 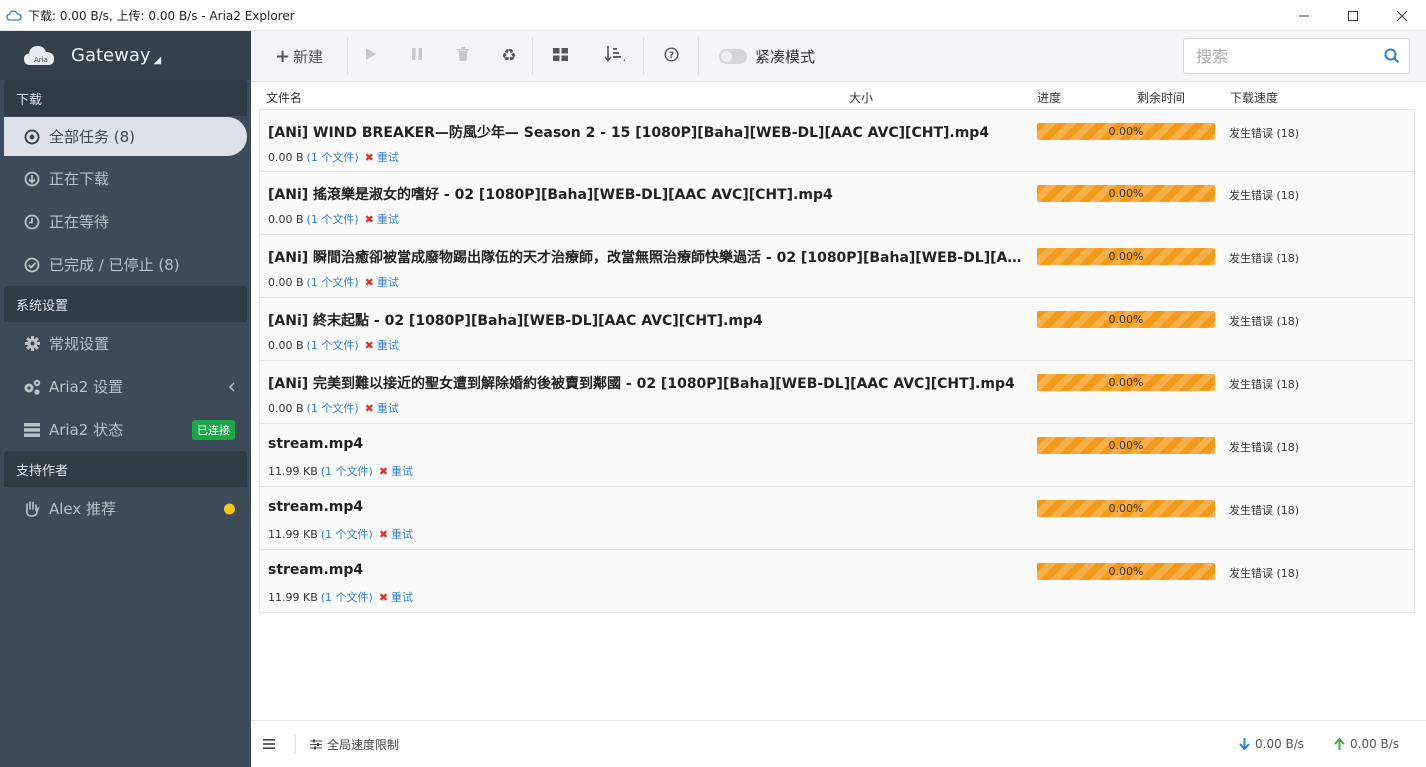 I want to click on sort-button, so click(x=615, y=56).